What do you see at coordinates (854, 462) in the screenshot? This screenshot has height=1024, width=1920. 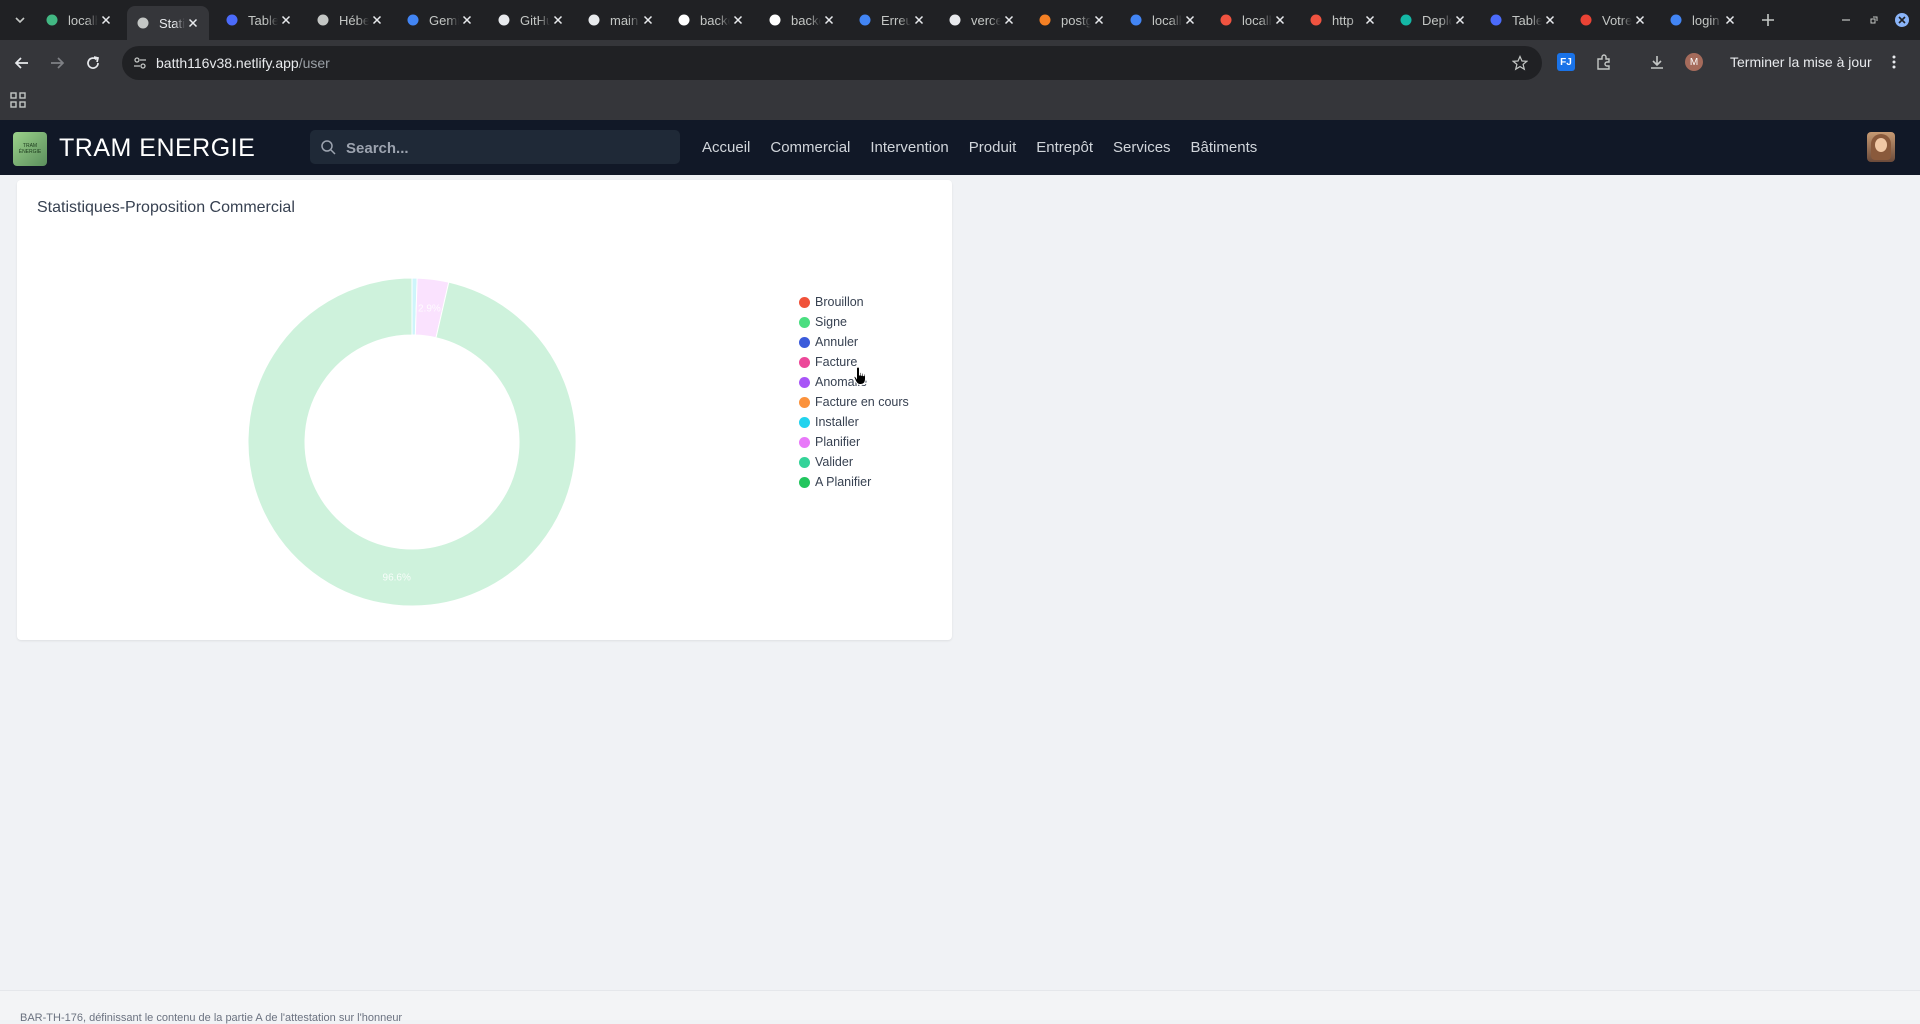 I see `legend-item: Valider` at bounding box center [854, 462].